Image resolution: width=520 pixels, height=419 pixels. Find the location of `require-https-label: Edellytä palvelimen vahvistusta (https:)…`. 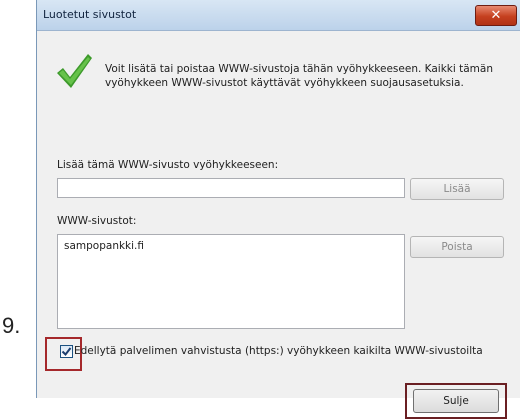

require-https-label: Edellytä palvelimen vahvistusta (https:)… is located at coordinates (278, 351).